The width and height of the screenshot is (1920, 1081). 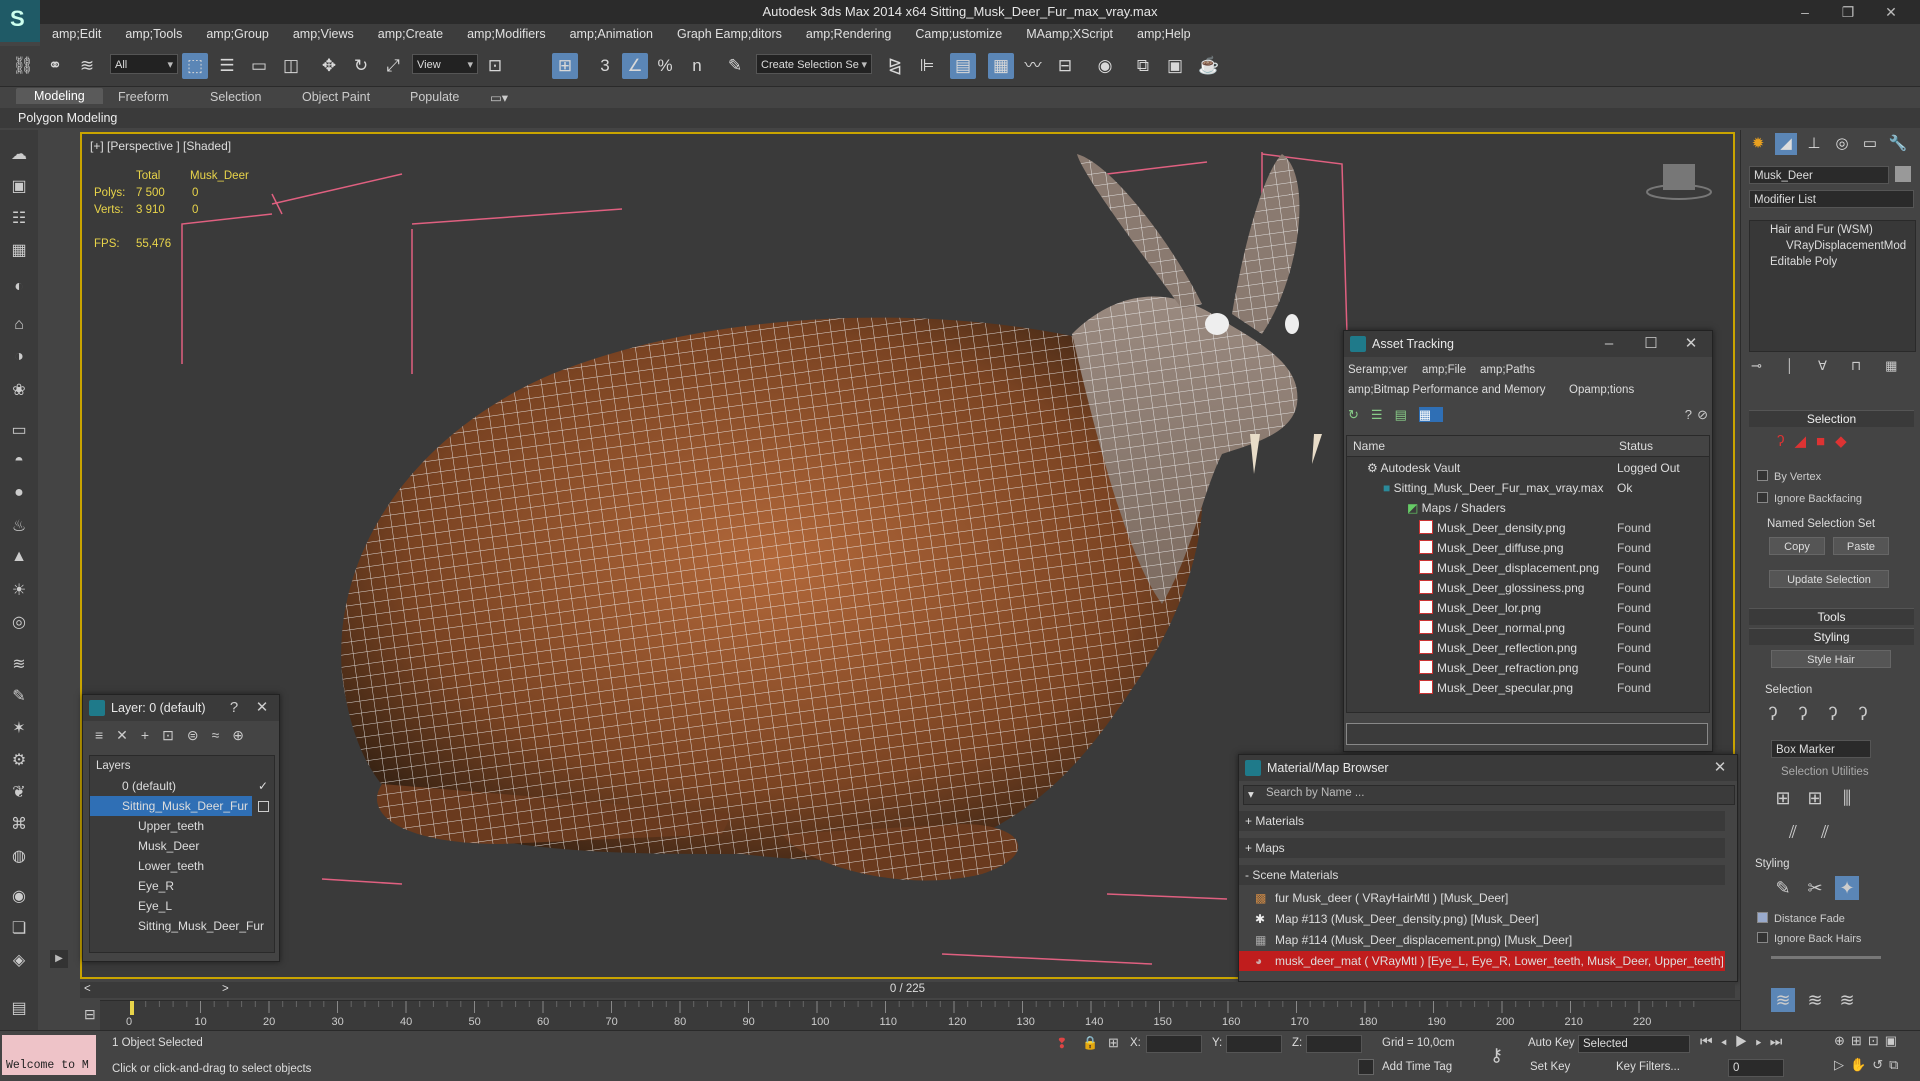 I want to click on maxscript-listener: Welcome to M, so click(x=49, y=1055).